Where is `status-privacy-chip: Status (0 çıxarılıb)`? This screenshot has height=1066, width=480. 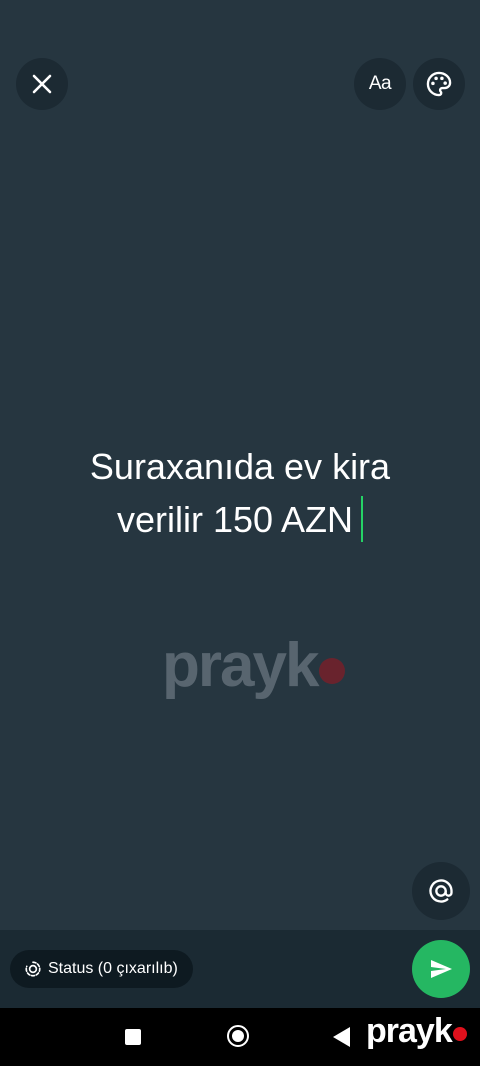 status-privacy-chip: Status (0 çıxarılıb) is located at coordinates (101, 969).